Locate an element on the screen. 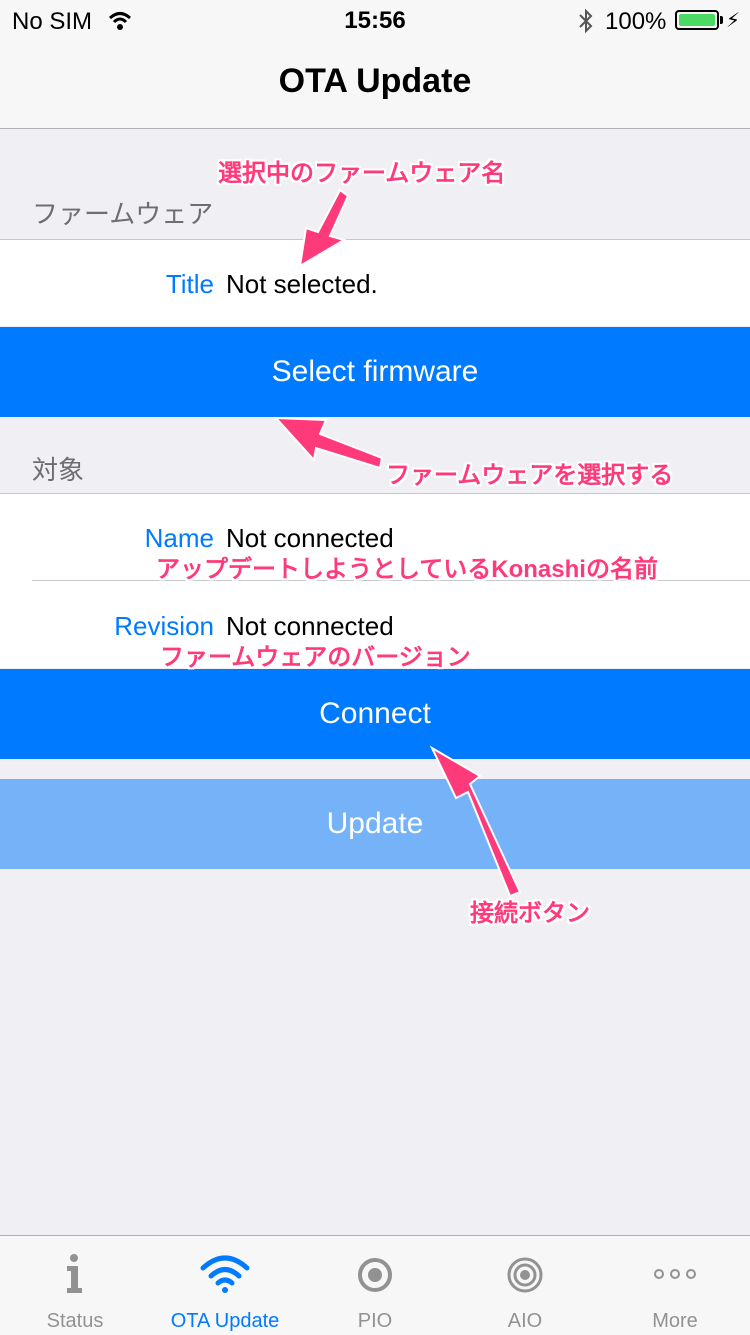 The image size is (750, 1335). tab-label: Status is located at coordinates (75, 1321).